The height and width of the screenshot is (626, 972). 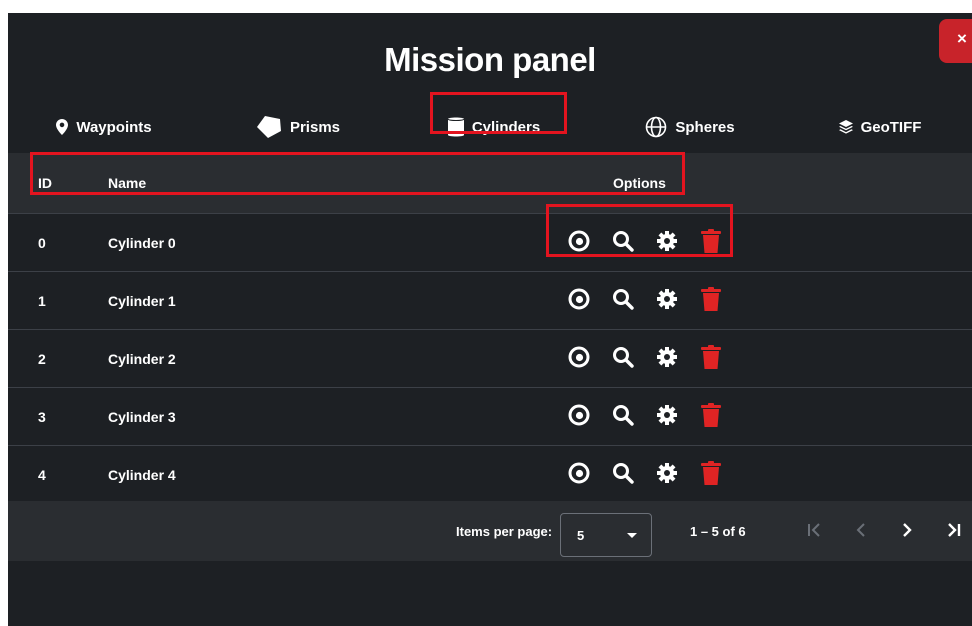 I want to click on chevron-down-icon, so click(x=632, y=535).